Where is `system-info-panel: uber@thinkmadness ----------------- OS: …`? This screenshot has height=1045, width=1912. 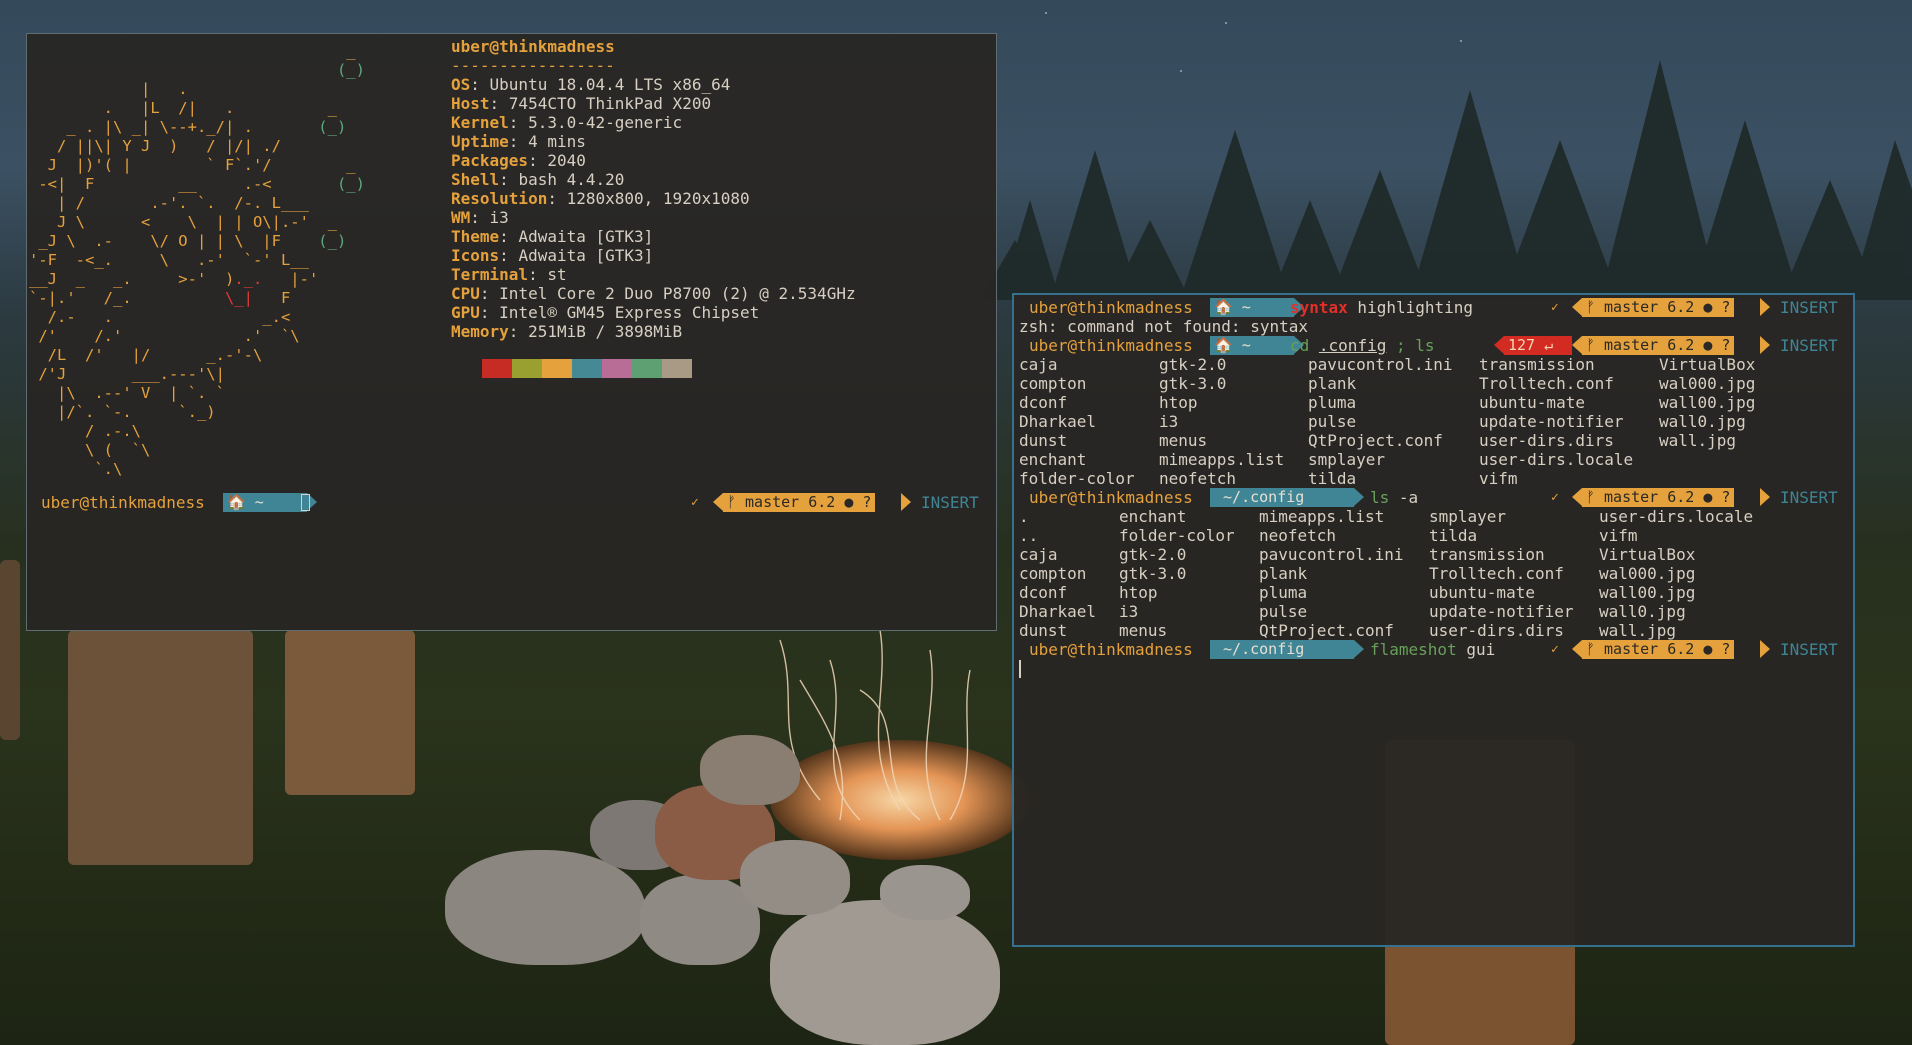 system-info-panel: uber@thinkmadness ----------------- OS: … is located at coordinates (653, 189).